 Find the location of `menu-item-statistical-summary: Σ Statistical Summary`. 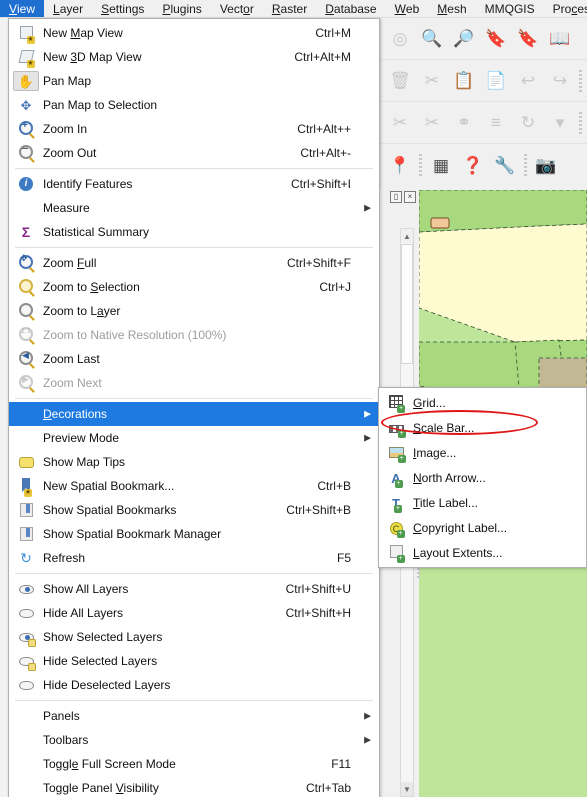

menu-item-statistical-summary: Σ Statistical Summary is located at coordinates (194, 232).